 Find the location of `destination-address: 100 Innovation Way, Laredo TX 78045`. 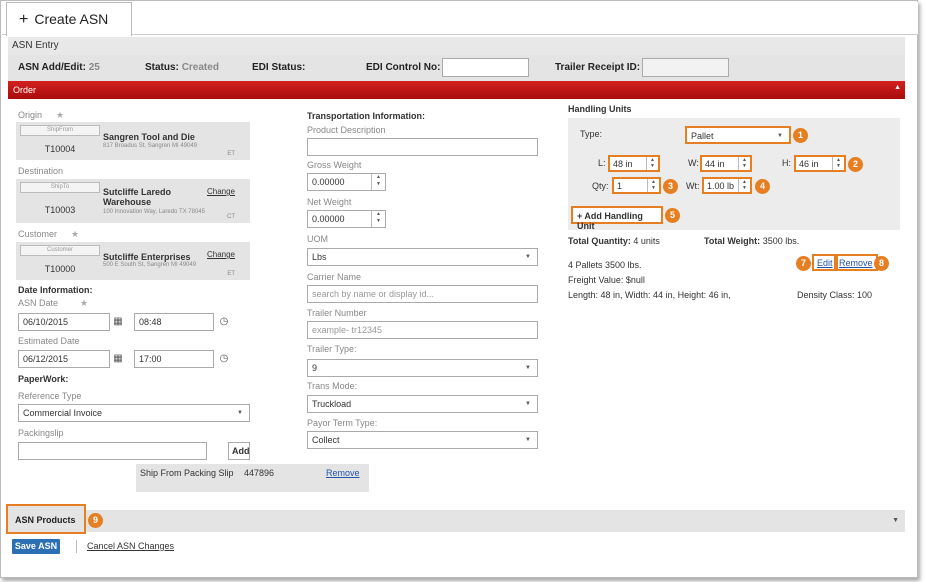

destination-address: 100 Innovation Way, Laredo TX 78045 is located at coordinates (154, 212).